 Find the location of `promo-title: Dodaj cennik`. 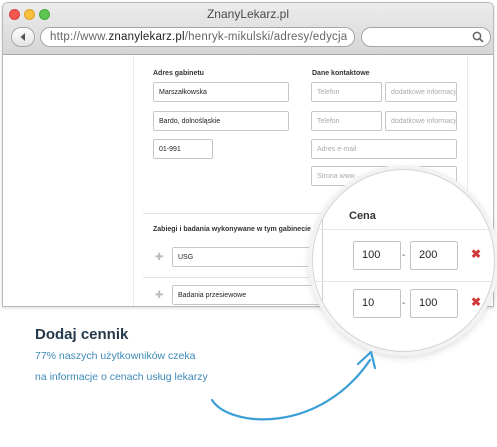

promo-title: Dodaj cennik is located at coordinates (82, 334).